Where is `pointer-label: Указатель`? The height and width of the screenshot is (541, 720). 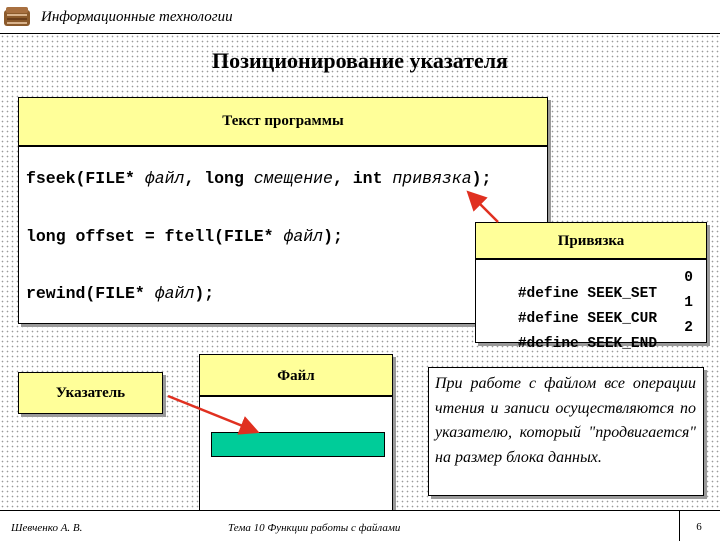 pointer-label: Указатель is located at coordinates (90, 393).